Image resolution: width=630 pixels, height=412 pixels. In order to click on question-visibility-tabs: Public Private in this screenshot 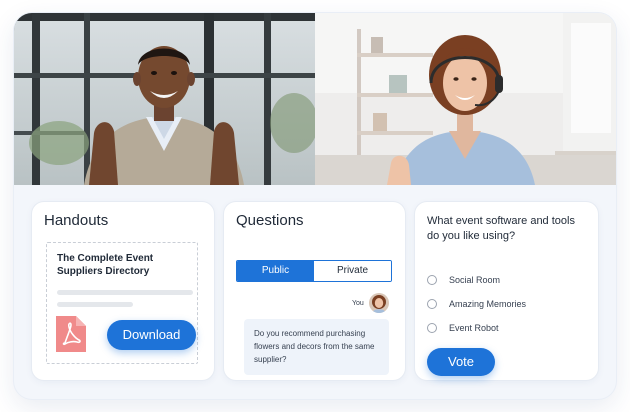, I will do `click(314, 271)`.